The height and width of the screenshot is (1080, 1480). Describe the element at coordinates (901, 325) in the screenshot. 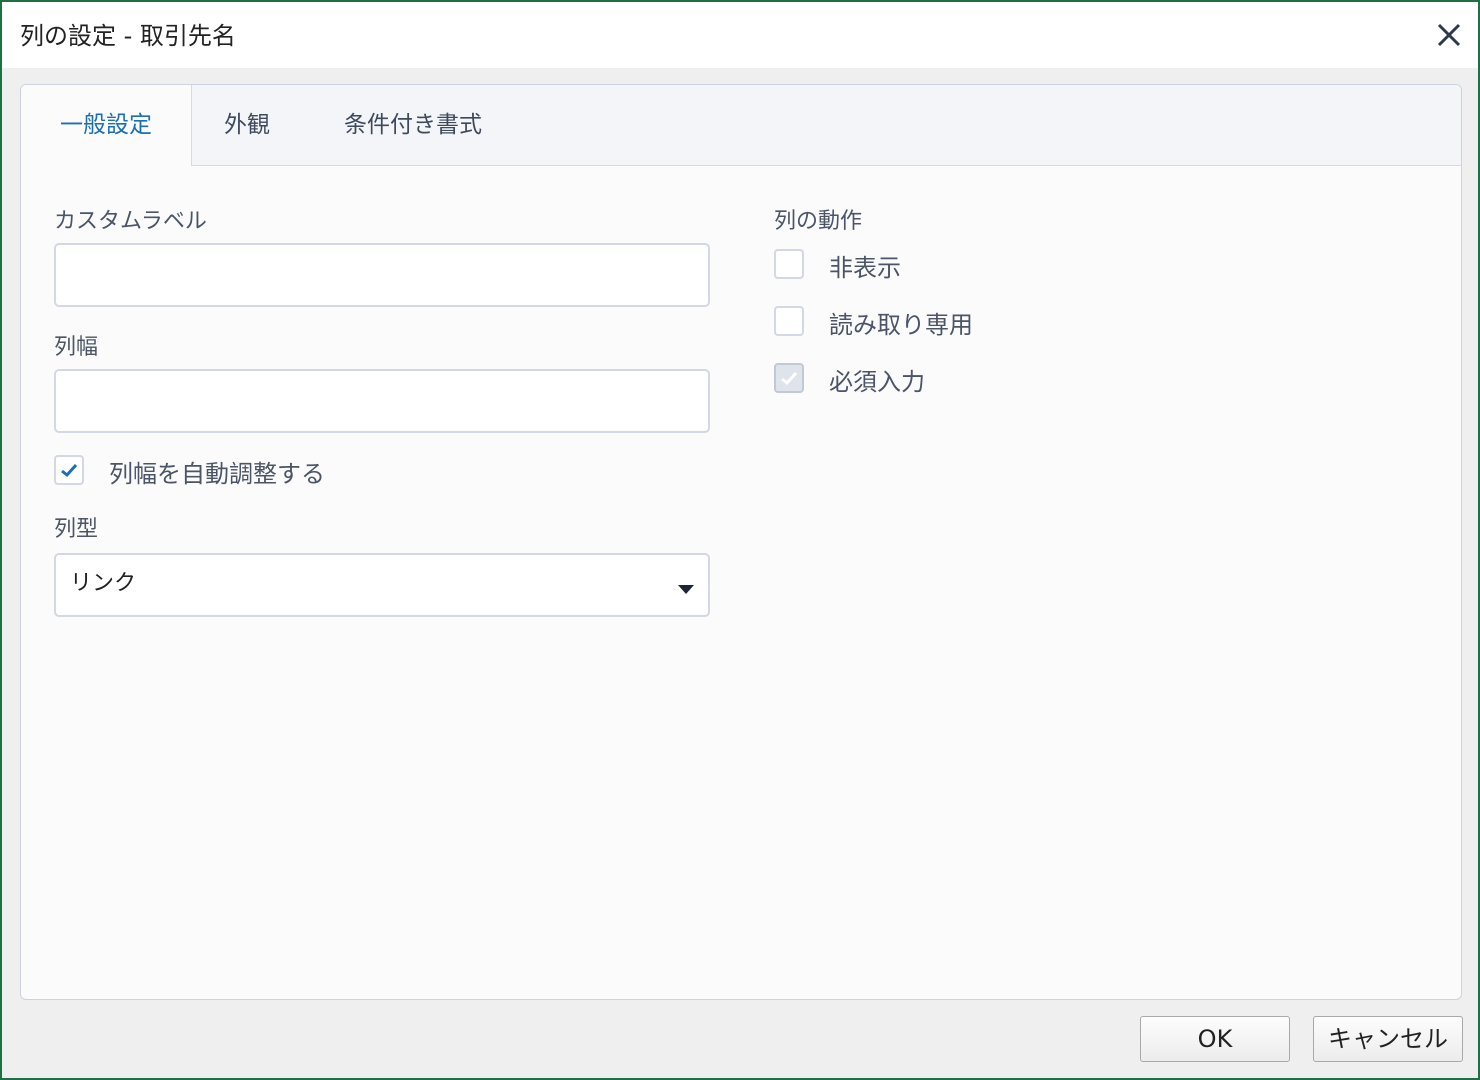

I see `readonly-label: 読み取り専用` at that location.